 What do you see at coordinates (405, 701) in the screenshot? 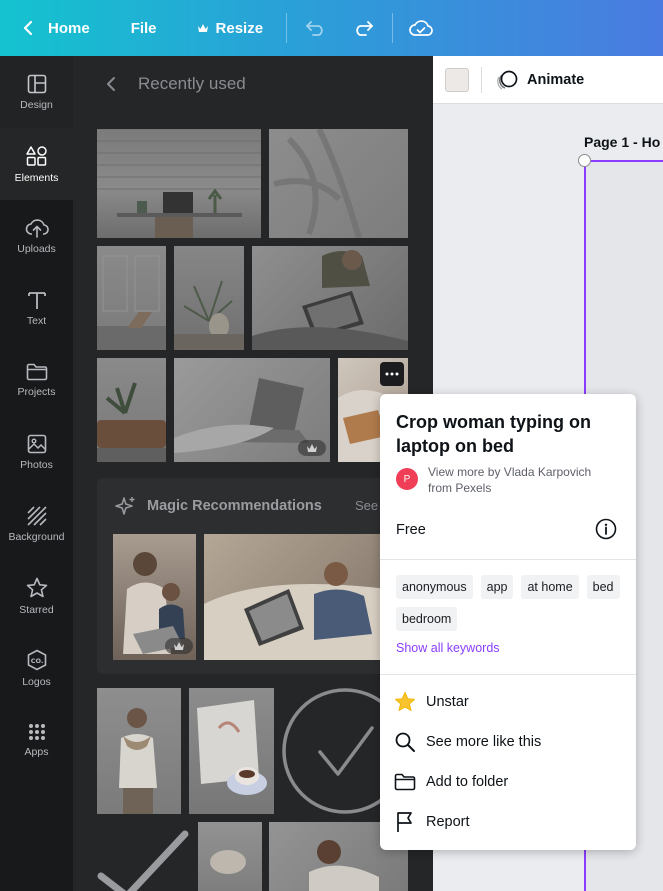
I see `star-filled-icon` at bounding box center [405, 701].